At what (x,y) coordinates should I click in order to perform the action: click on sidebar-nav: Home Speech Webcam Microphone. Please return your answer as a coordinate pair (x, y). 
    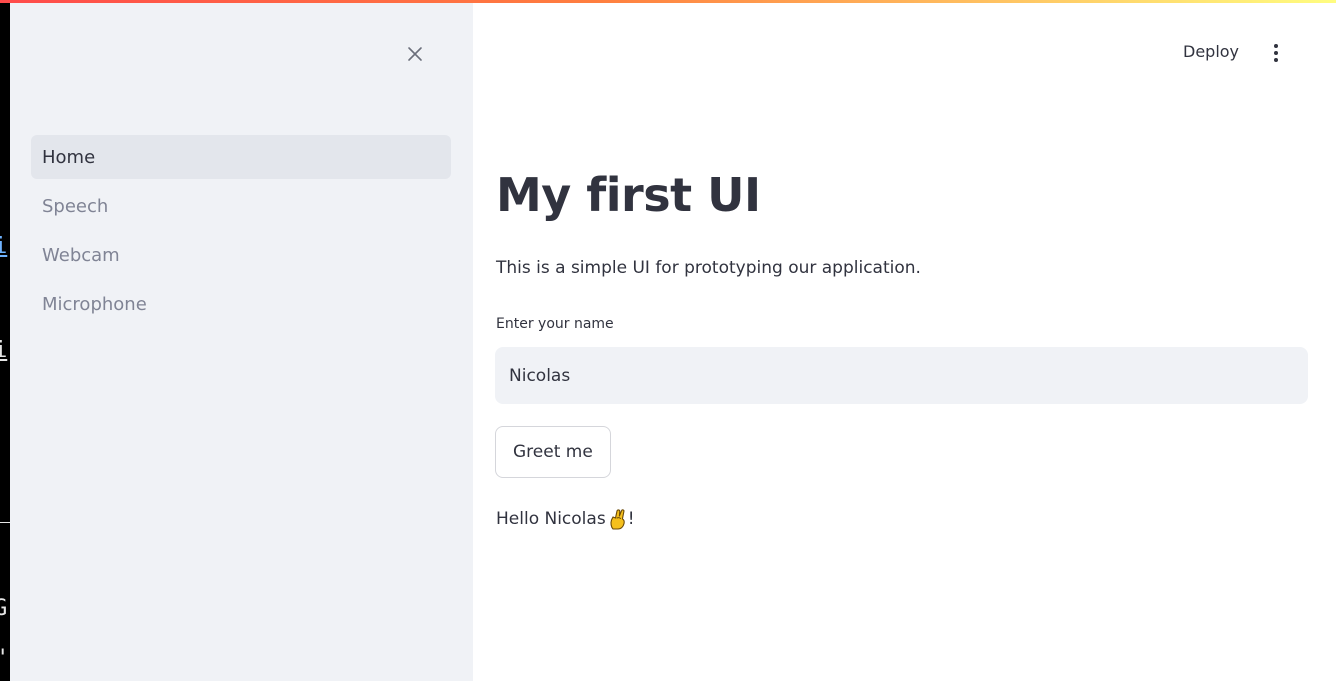
    Looking at the image, I should click on (241, 233).